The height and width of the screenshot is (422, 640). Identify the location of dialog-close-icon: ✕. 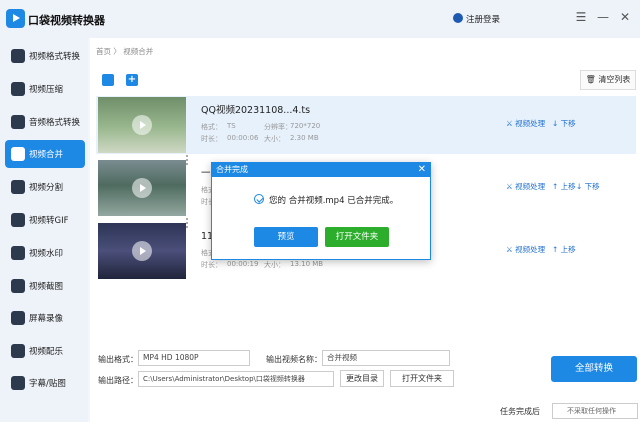
(422, 170).